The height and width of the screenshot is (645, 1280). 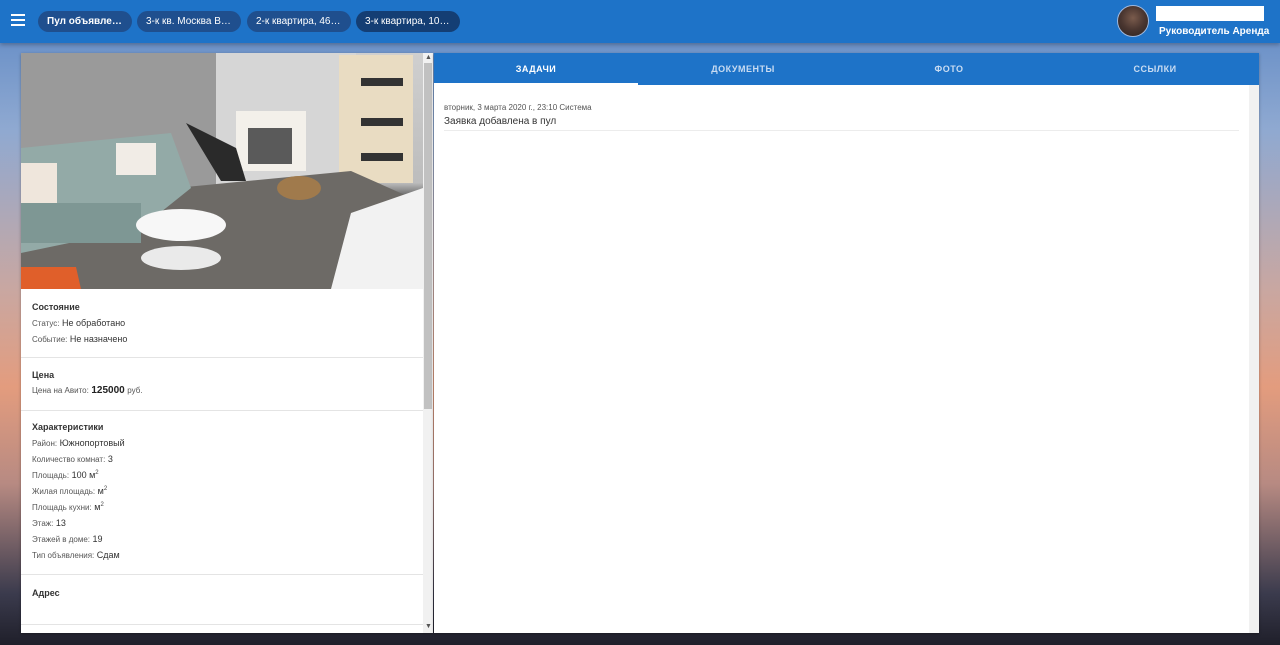 I want to click on floors-total-row: Этажей в доме: 19, so click(x=67, y=539).